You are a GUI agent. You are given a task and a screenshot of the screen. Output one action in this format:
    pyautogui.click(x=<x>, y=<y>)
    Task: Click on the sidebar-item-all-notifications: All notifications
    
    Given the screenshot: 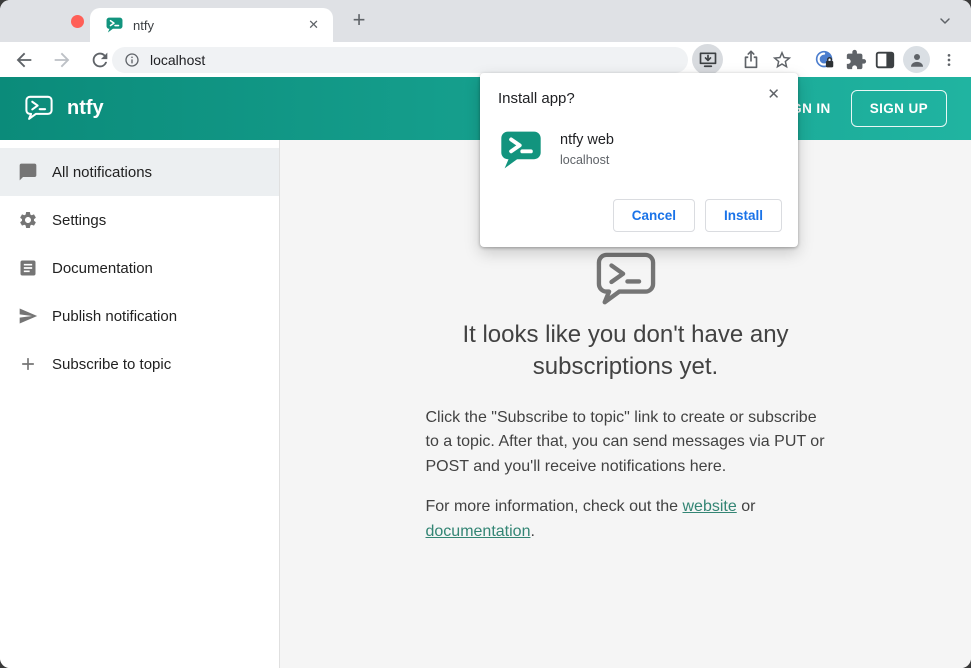 What is the action you would take?
    pyautogui.click(x=139, y=172)
    